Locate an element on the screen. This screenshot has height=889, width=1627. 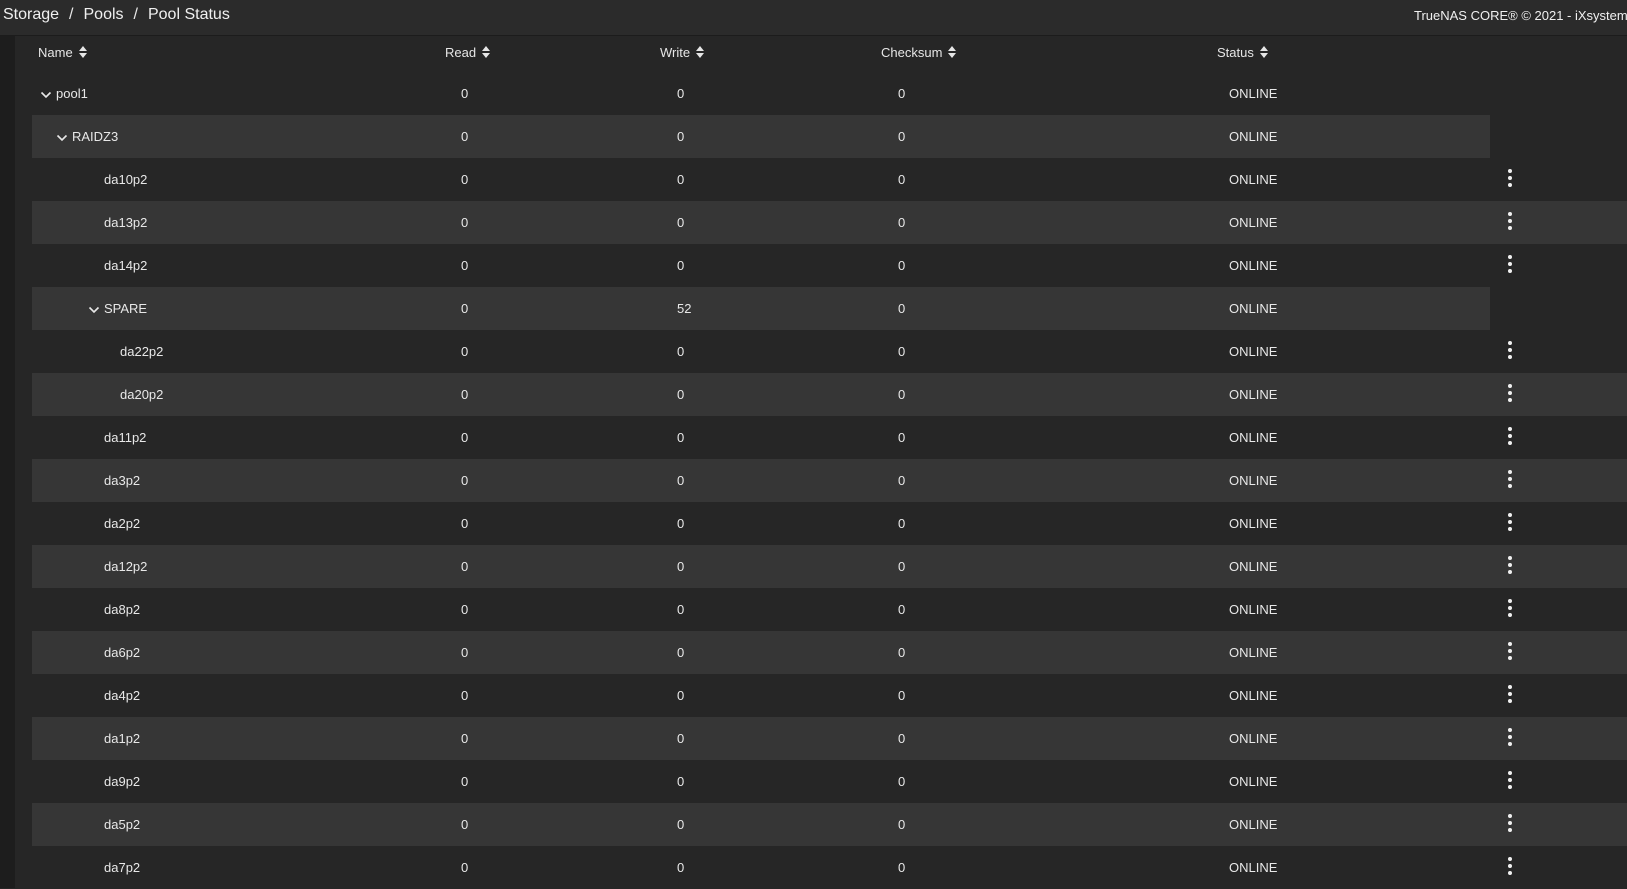
device-name-cell: da1p2 is located at coordinates (122, 738).